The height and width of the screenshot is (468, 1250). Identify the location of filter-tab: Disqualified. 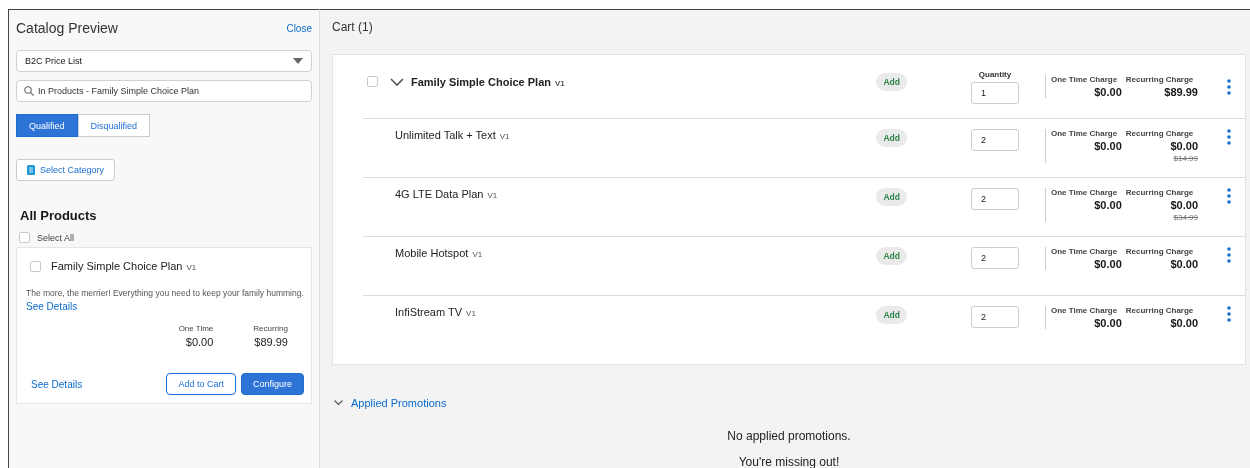
(114, 125).